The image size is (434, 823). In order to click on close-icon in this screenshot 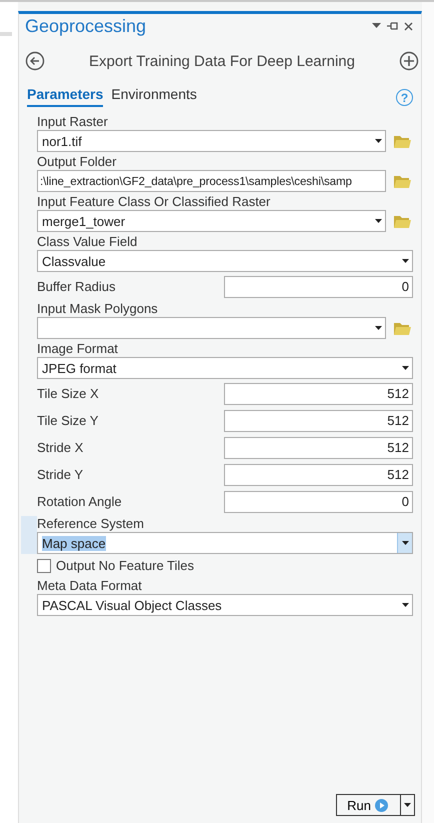, I will do `click(408, 26)`.